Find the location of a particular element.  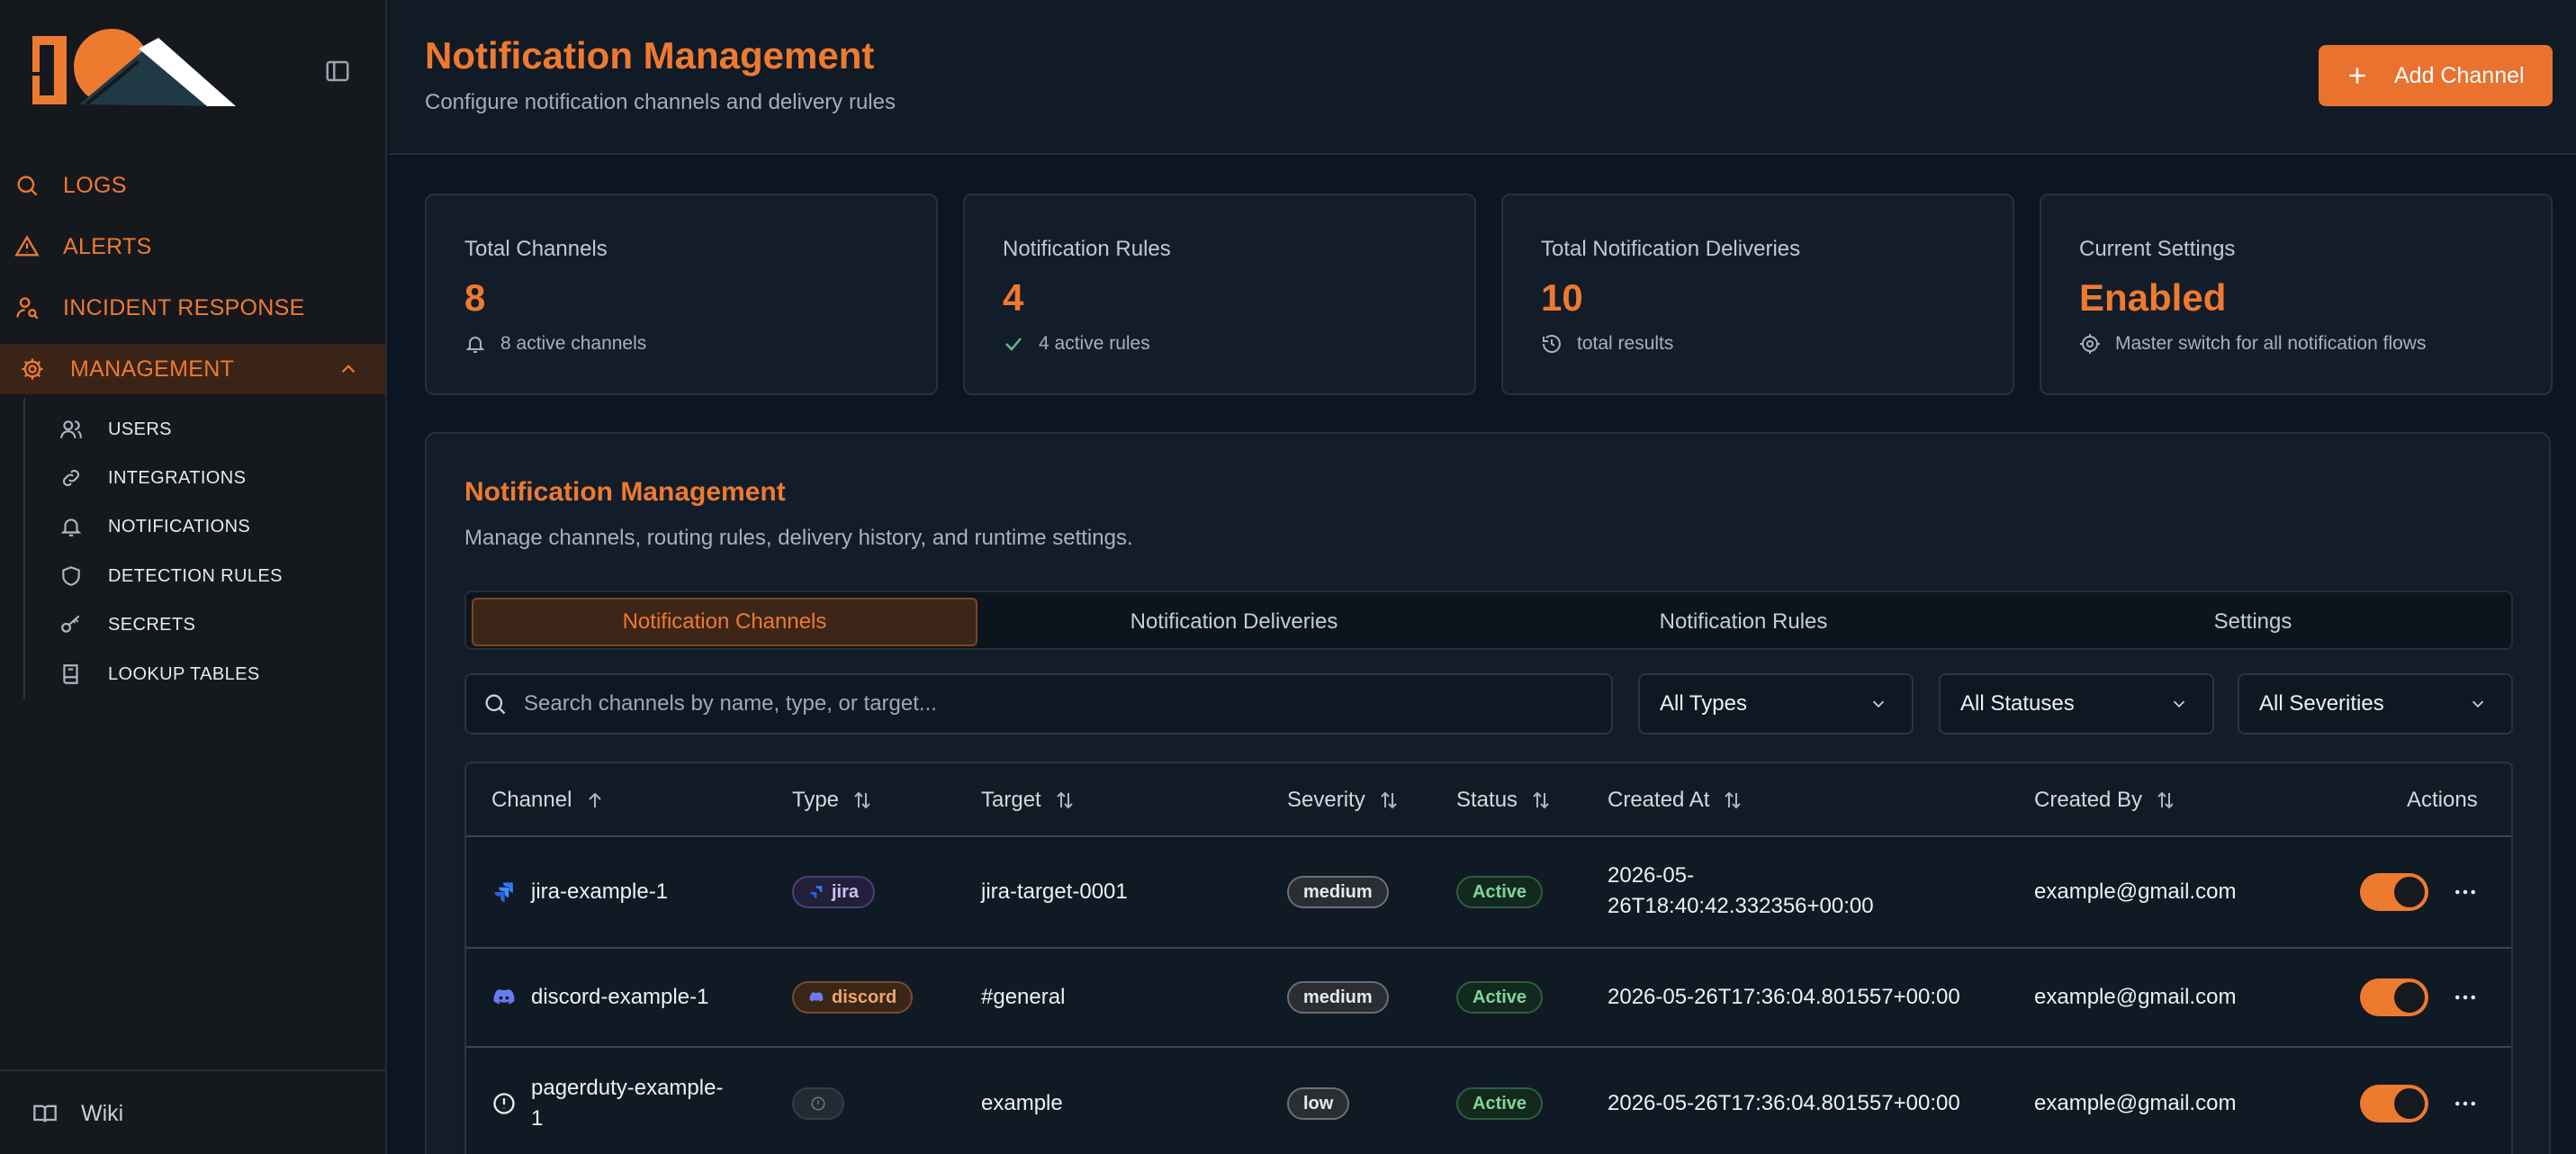

column-label: Status is located at coordinates (1487, 800).